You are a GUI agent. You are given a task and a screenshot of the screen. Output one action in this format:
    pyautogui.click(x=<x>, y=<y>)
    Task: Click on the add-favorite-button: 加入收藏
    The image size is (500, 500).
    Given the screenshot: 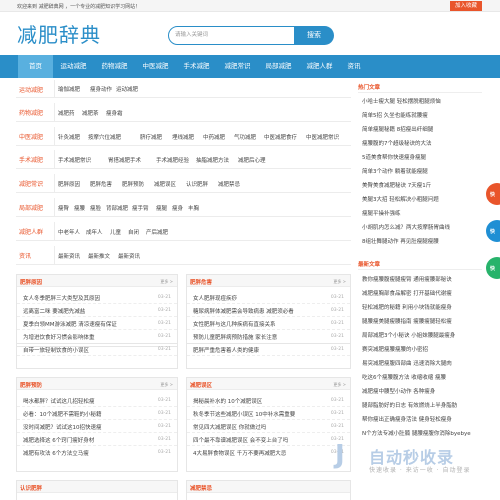 What is the action you would take?
    pyautogui.click(x=466, y=6)
    